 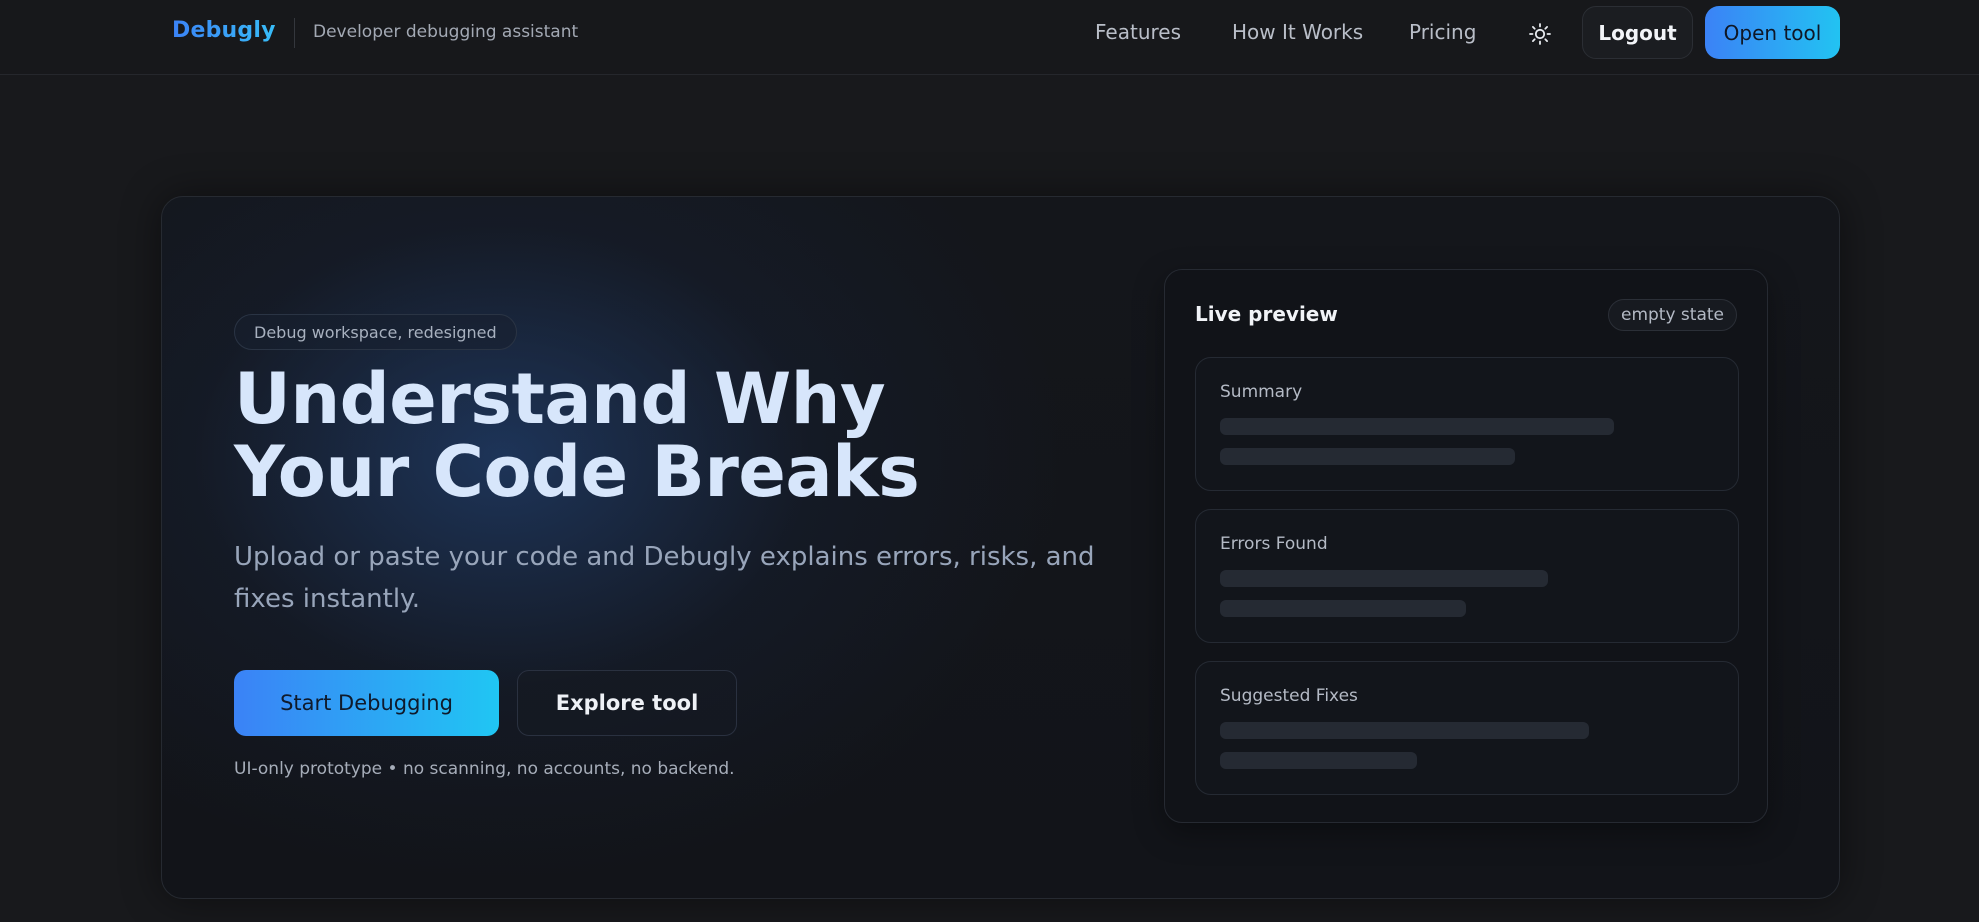 I want to click on section-title: Errors Found, so click(x=1274, y=544).